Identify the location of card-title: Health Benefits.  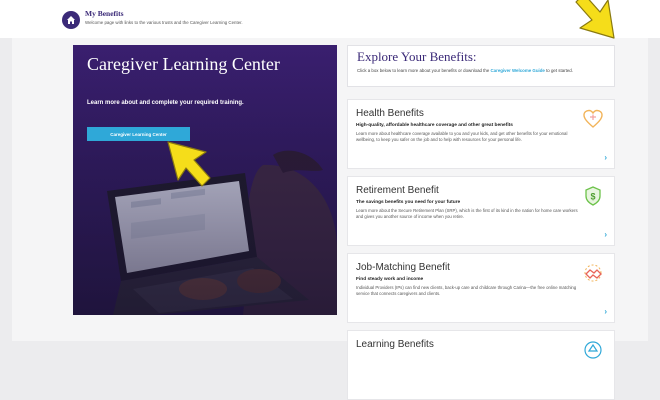
(390, 113).